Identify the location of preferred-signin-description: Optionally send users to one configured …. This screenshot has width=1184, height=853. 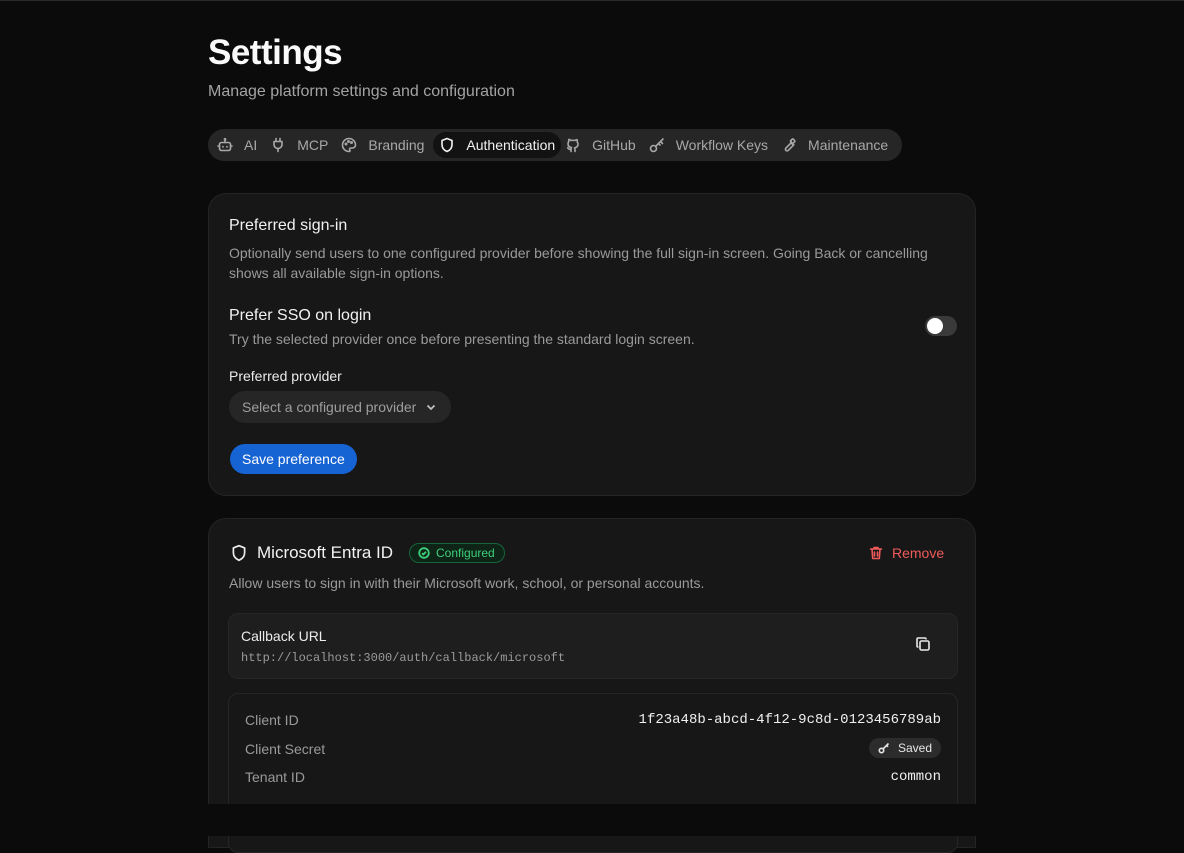
(578, 263).